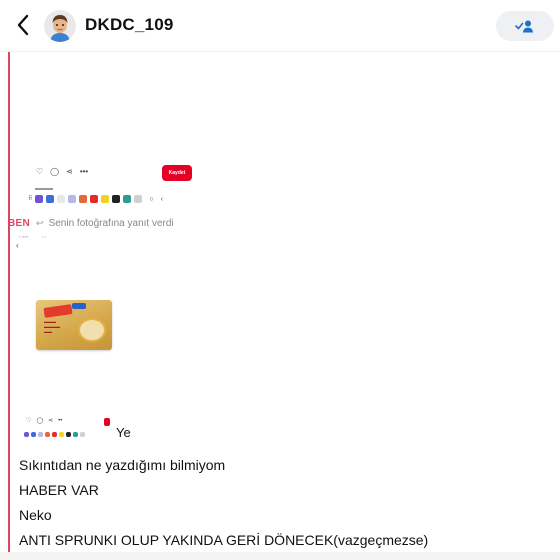 The height and width of the screenshot is (560, 560). I want to click on pin-action-row: ♡ ◯ ⋖ •••, so click(62, 172).